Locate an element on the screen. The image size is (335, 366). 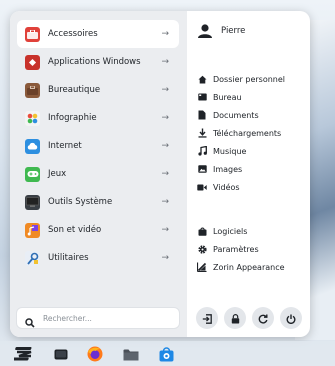
place-desktop: Bureau is located at coordinates (219, 97).